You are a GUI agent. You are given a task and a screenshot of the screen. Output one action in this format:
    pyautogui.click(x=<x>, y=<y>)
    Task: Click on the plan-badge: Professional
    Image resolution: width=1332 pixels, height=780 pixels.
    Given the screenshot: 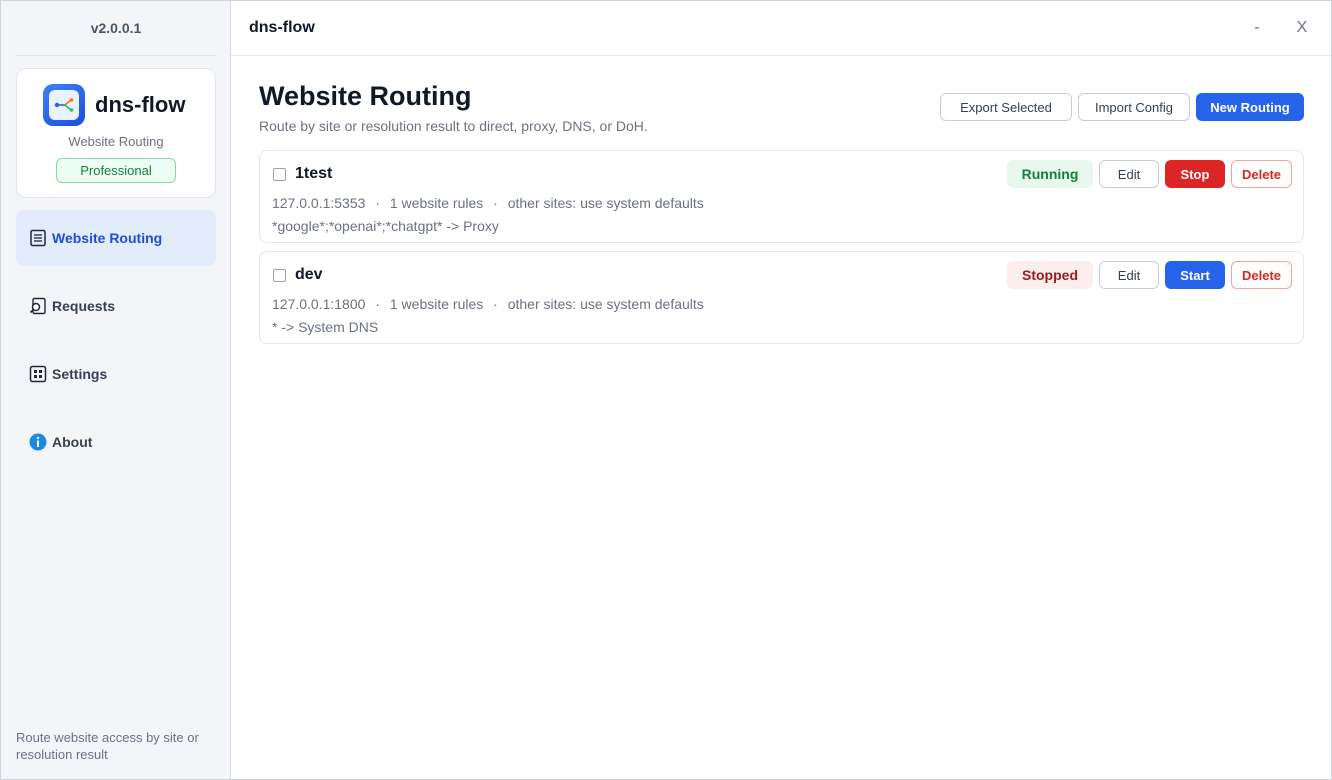 What is the action you would take?
    pyautogui.click(x=116, y=170)
    